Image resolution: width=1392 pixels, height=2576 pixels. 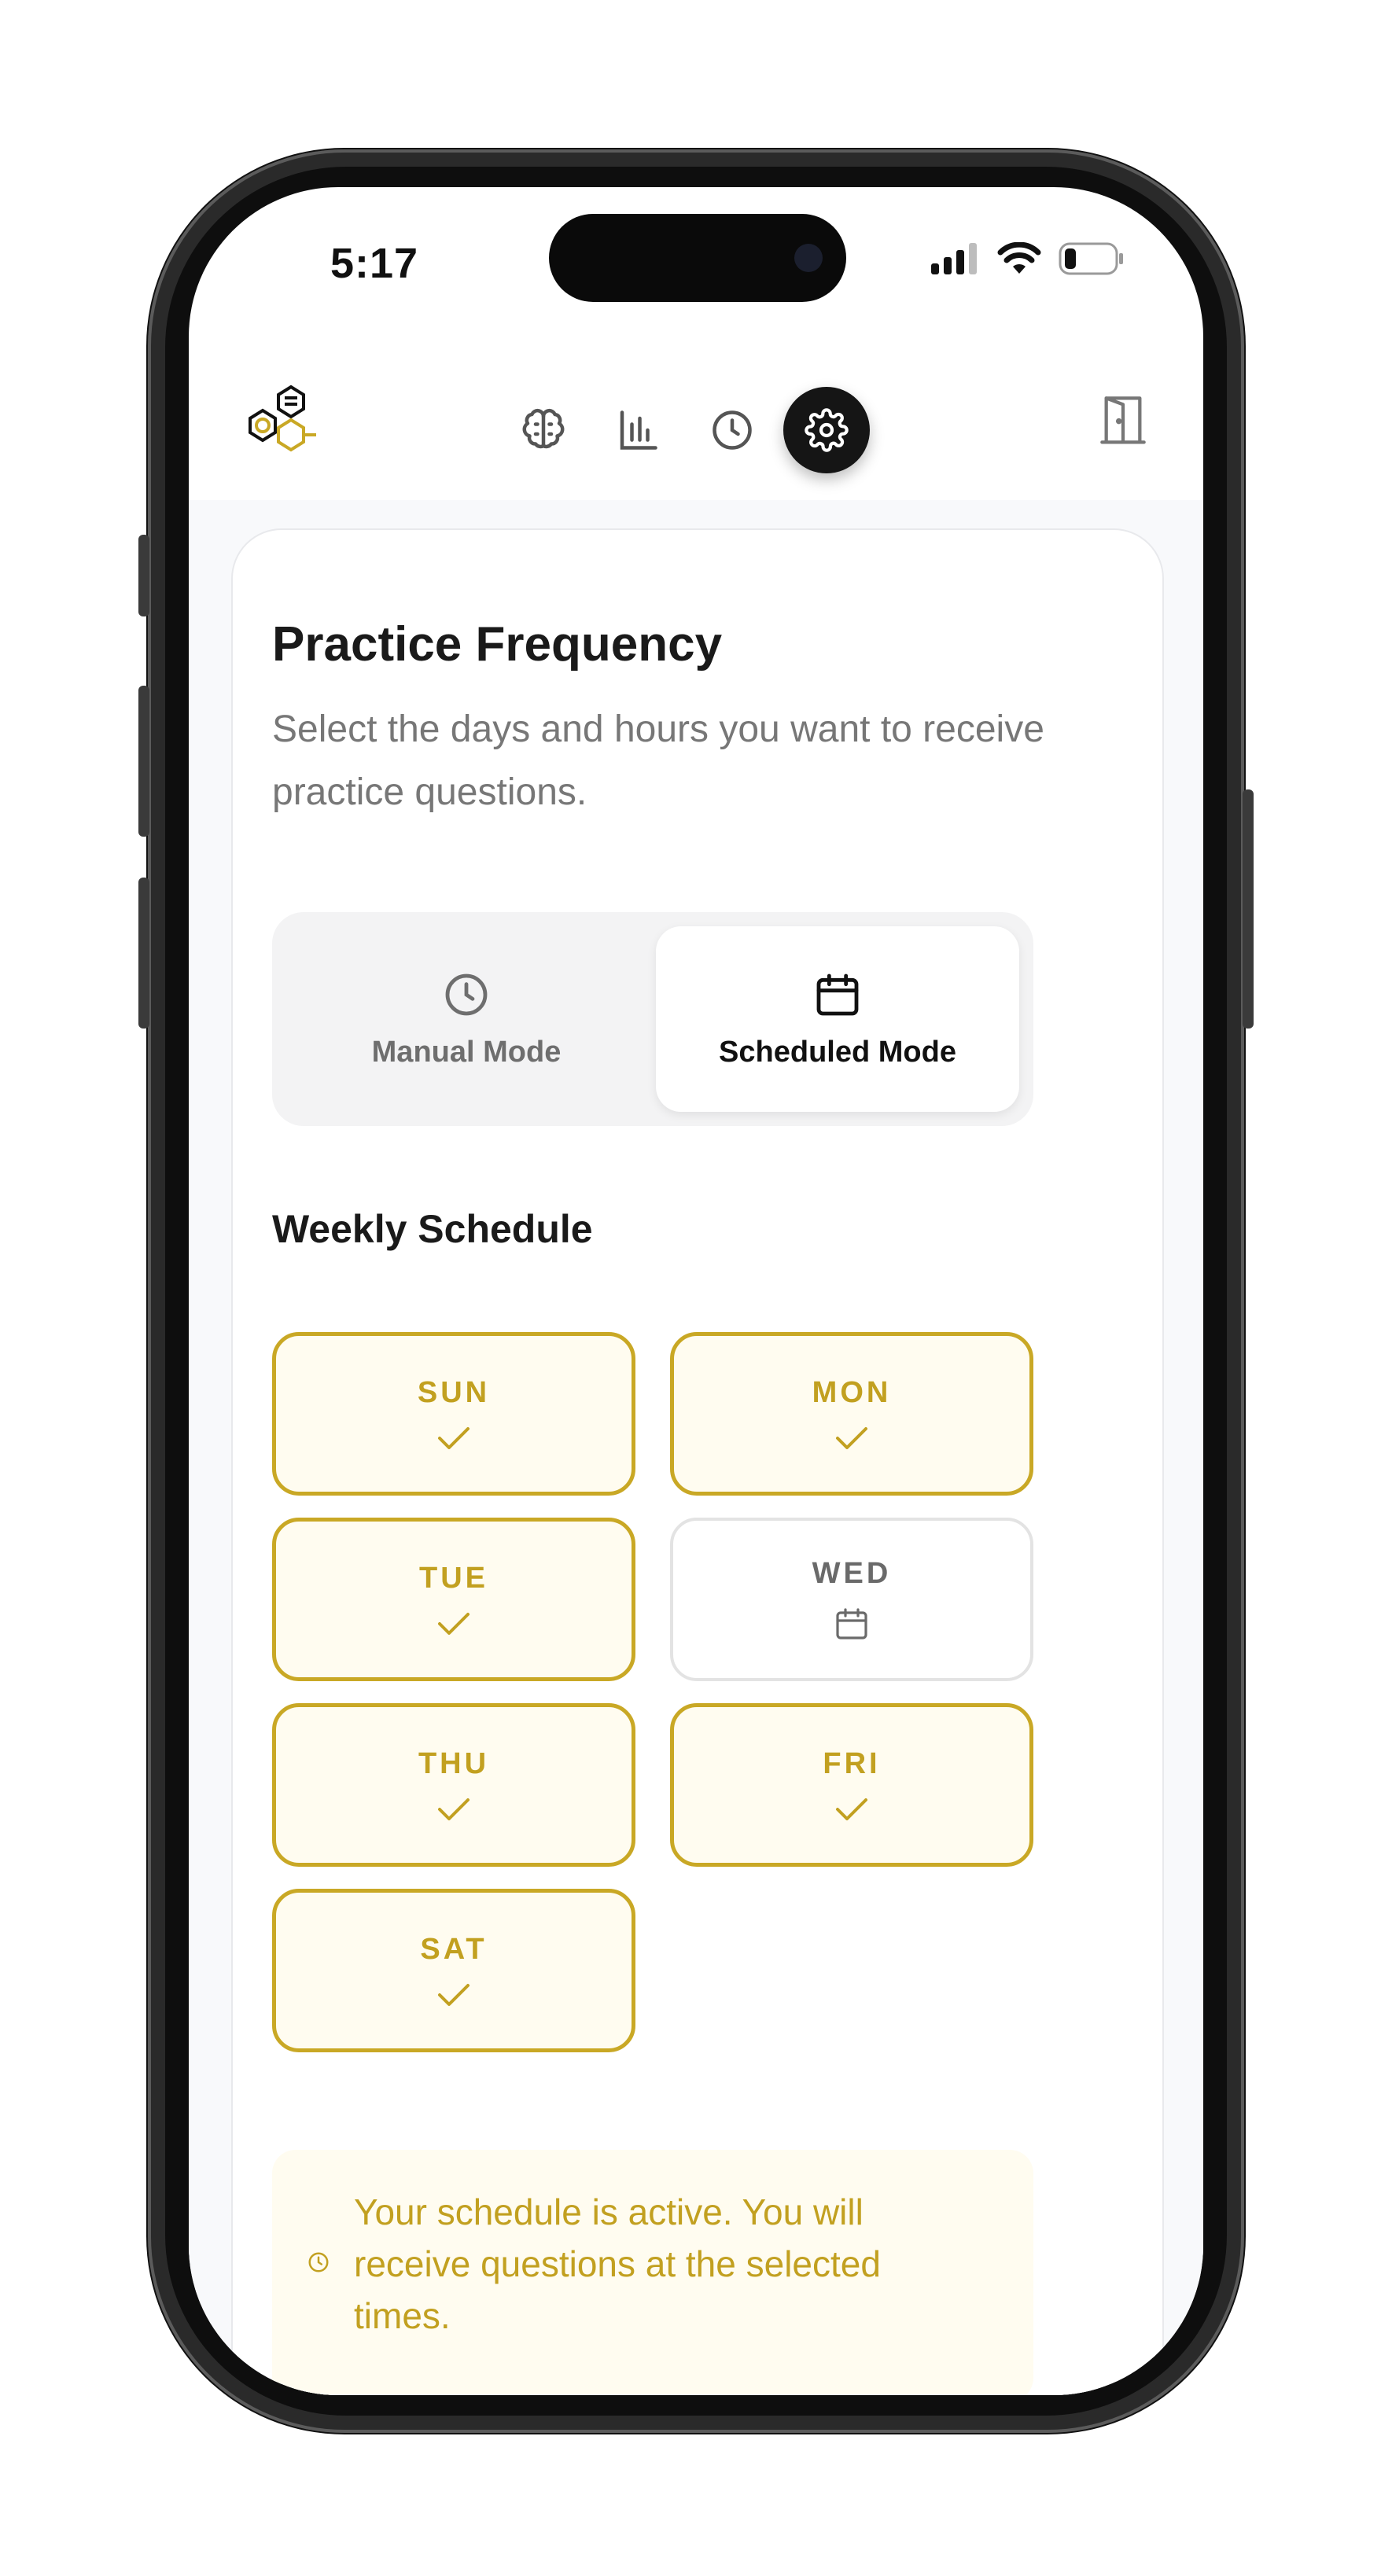 I want to click on page-title: Practice Frequency, so click(x=498, y=645).